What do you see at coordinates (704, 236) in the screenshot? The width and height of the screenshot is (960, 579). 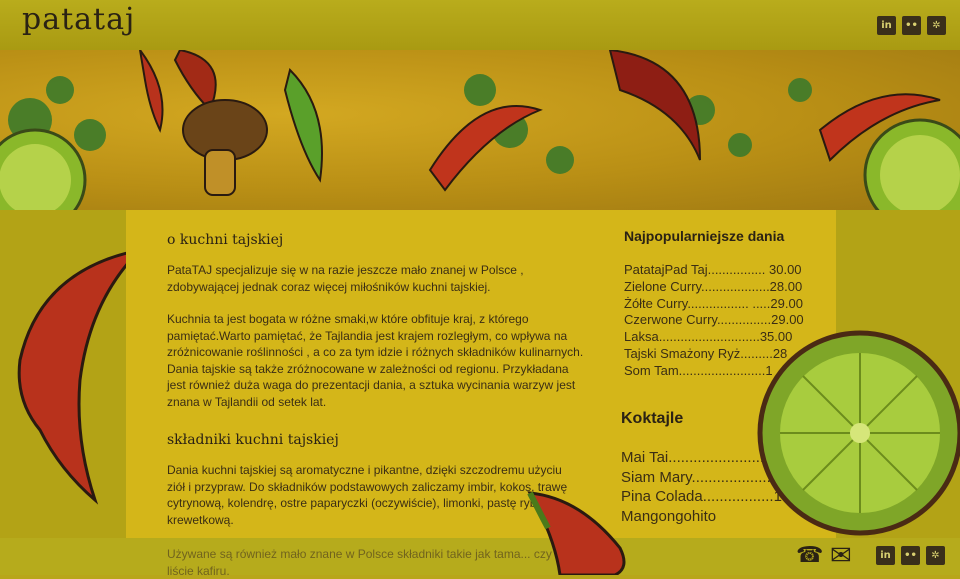 I see `popular-dishes-title: Najpopularniejsze dania` at bounding box center [704, 236].